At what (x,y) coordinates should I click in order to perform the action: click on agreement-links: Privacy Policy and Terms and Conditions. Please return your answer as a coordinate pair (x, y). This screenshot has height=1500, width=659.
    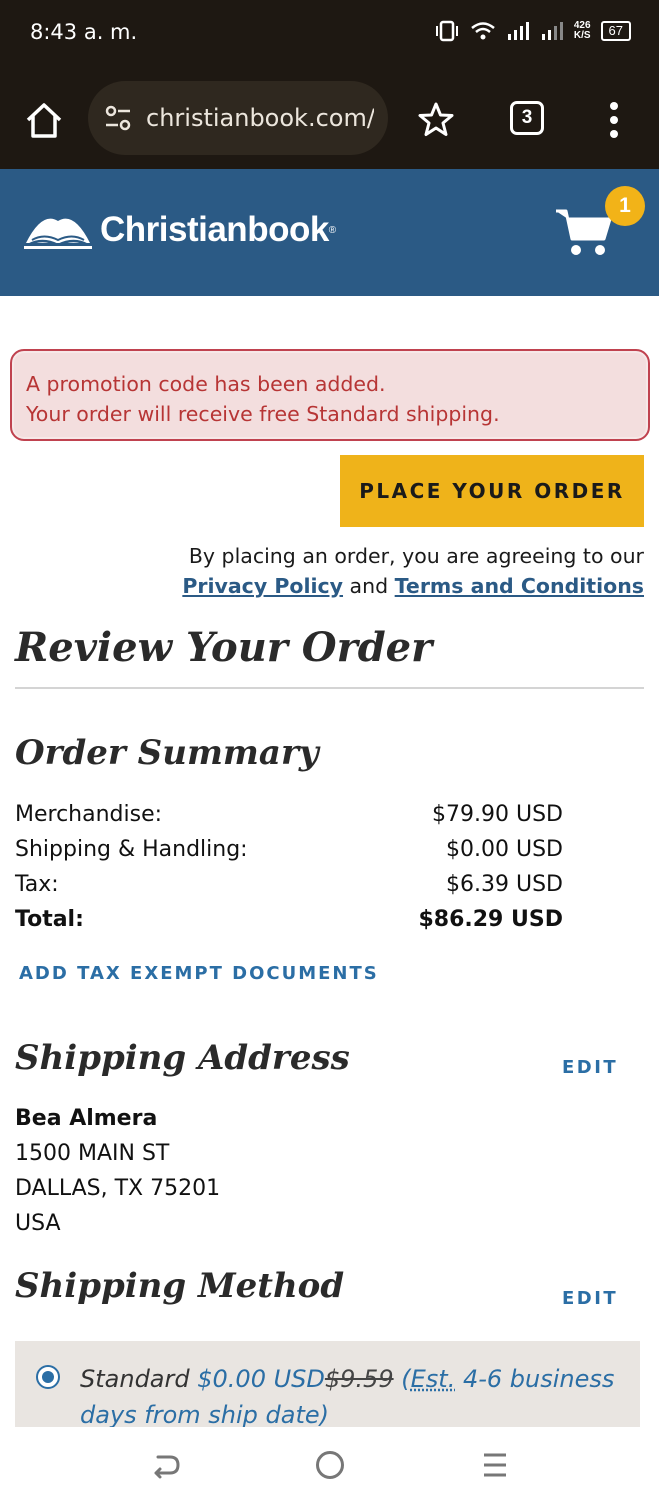
    Looking at the image, I should click on (413, 586).